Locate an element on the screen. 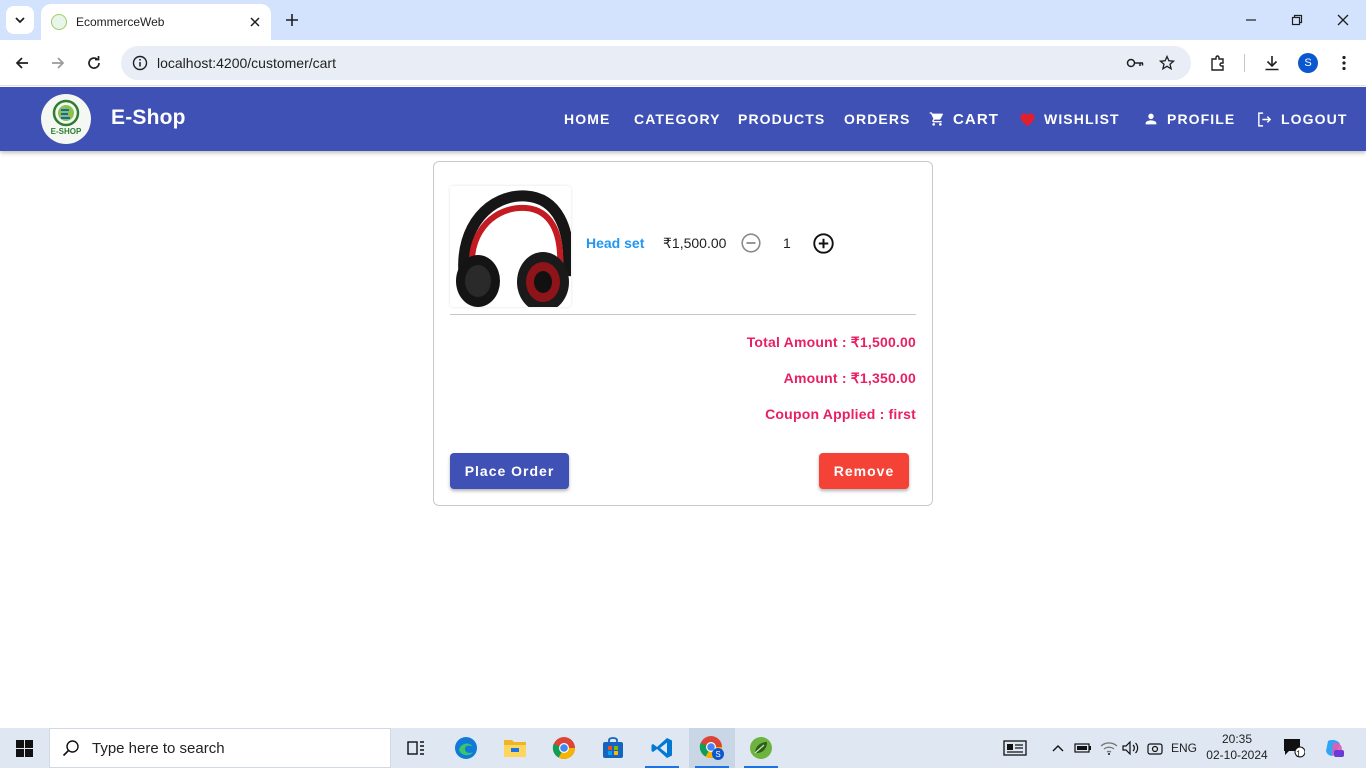 This screenshot has width=1366, height=768. nav-home-label: HOME is located at coordinates (587, 119).